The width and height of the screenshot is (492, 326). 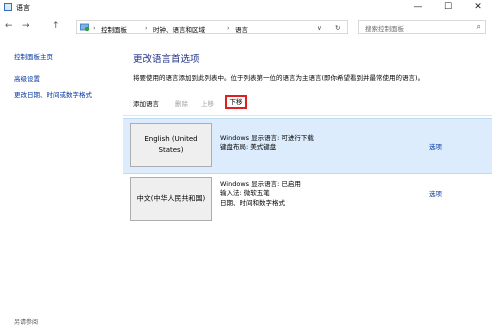 I want to click on breadcrumb-clock-language-region: 时钟、语言和区域, so click(x=179, y=29).